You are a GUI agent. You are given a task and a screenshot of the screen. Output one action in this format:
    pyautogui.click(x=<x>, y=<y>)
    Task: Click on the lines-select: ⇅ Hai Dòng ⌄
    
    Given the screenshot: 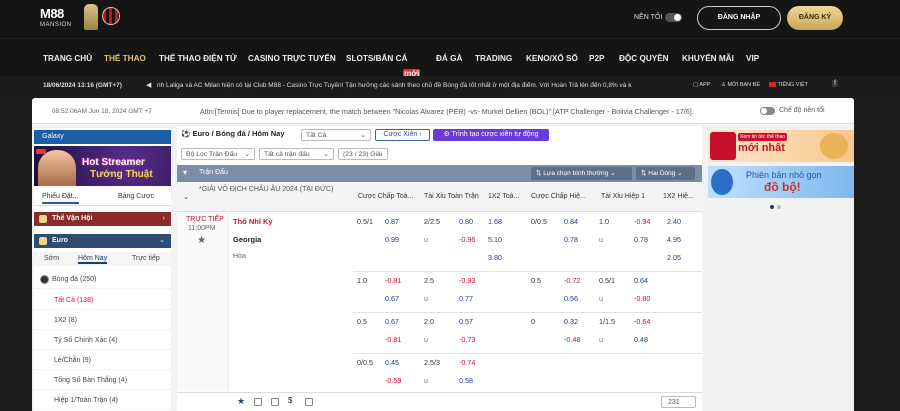 What is the action you would take?
    pyautogui.click(x=665, y=173)
    